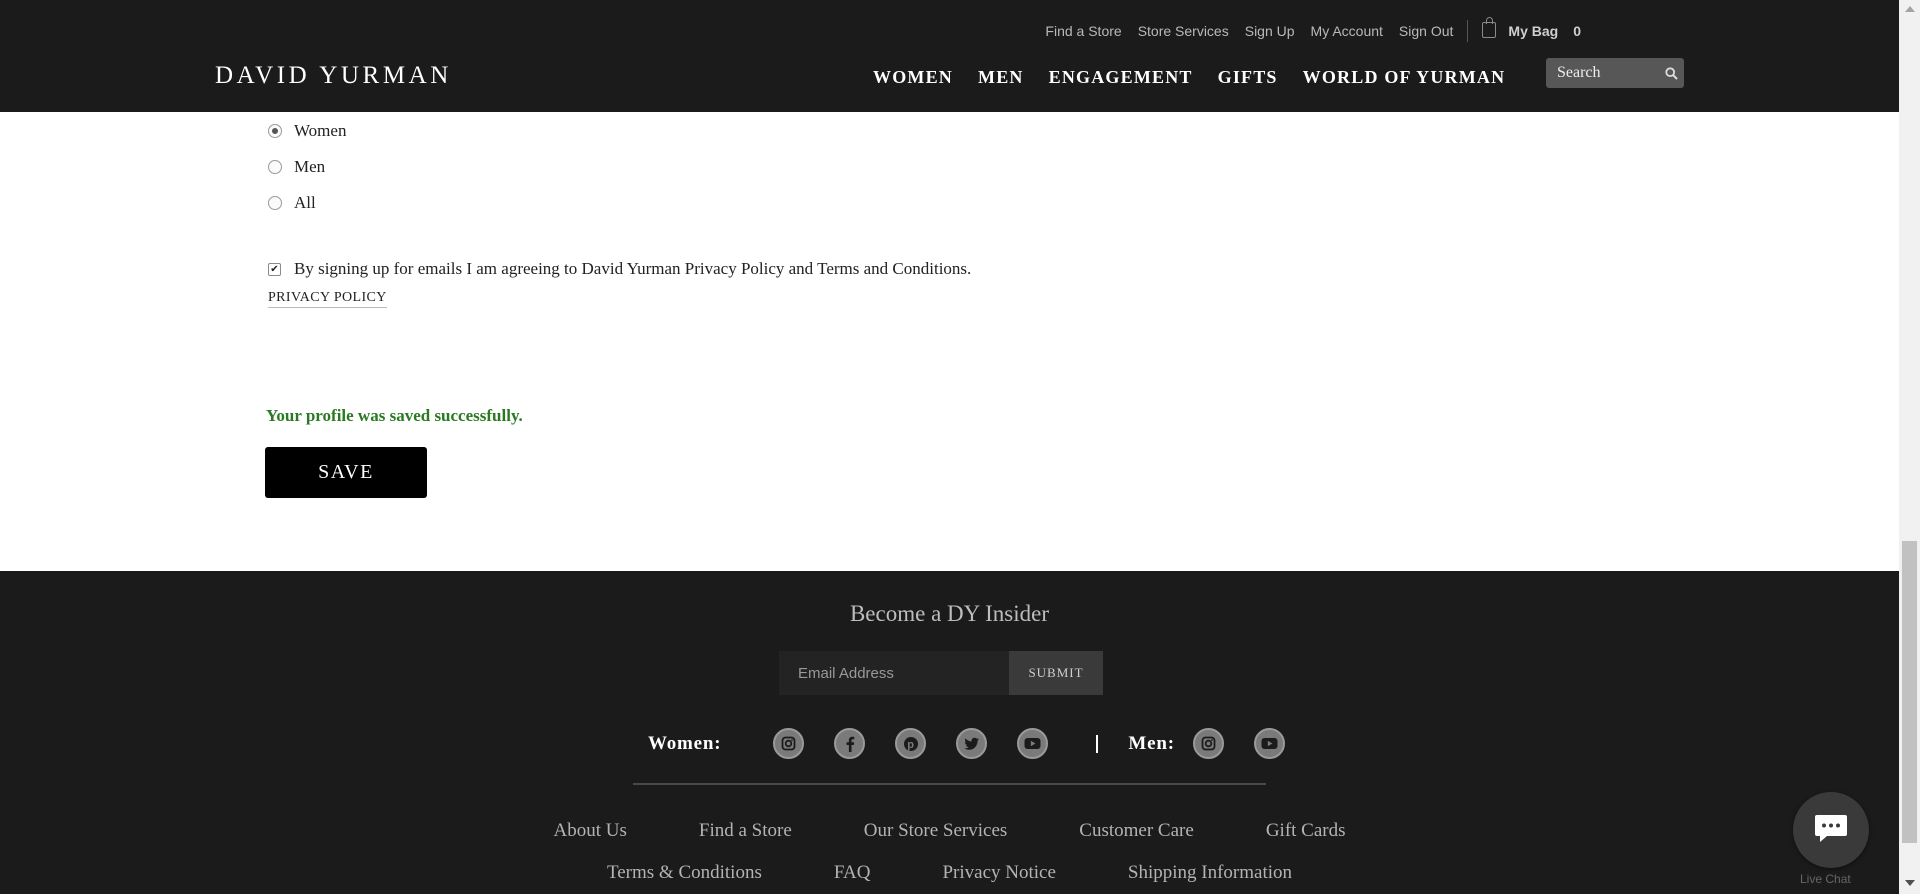  I want to click on scroll-down-arrow-icon, so click(1910, 883).